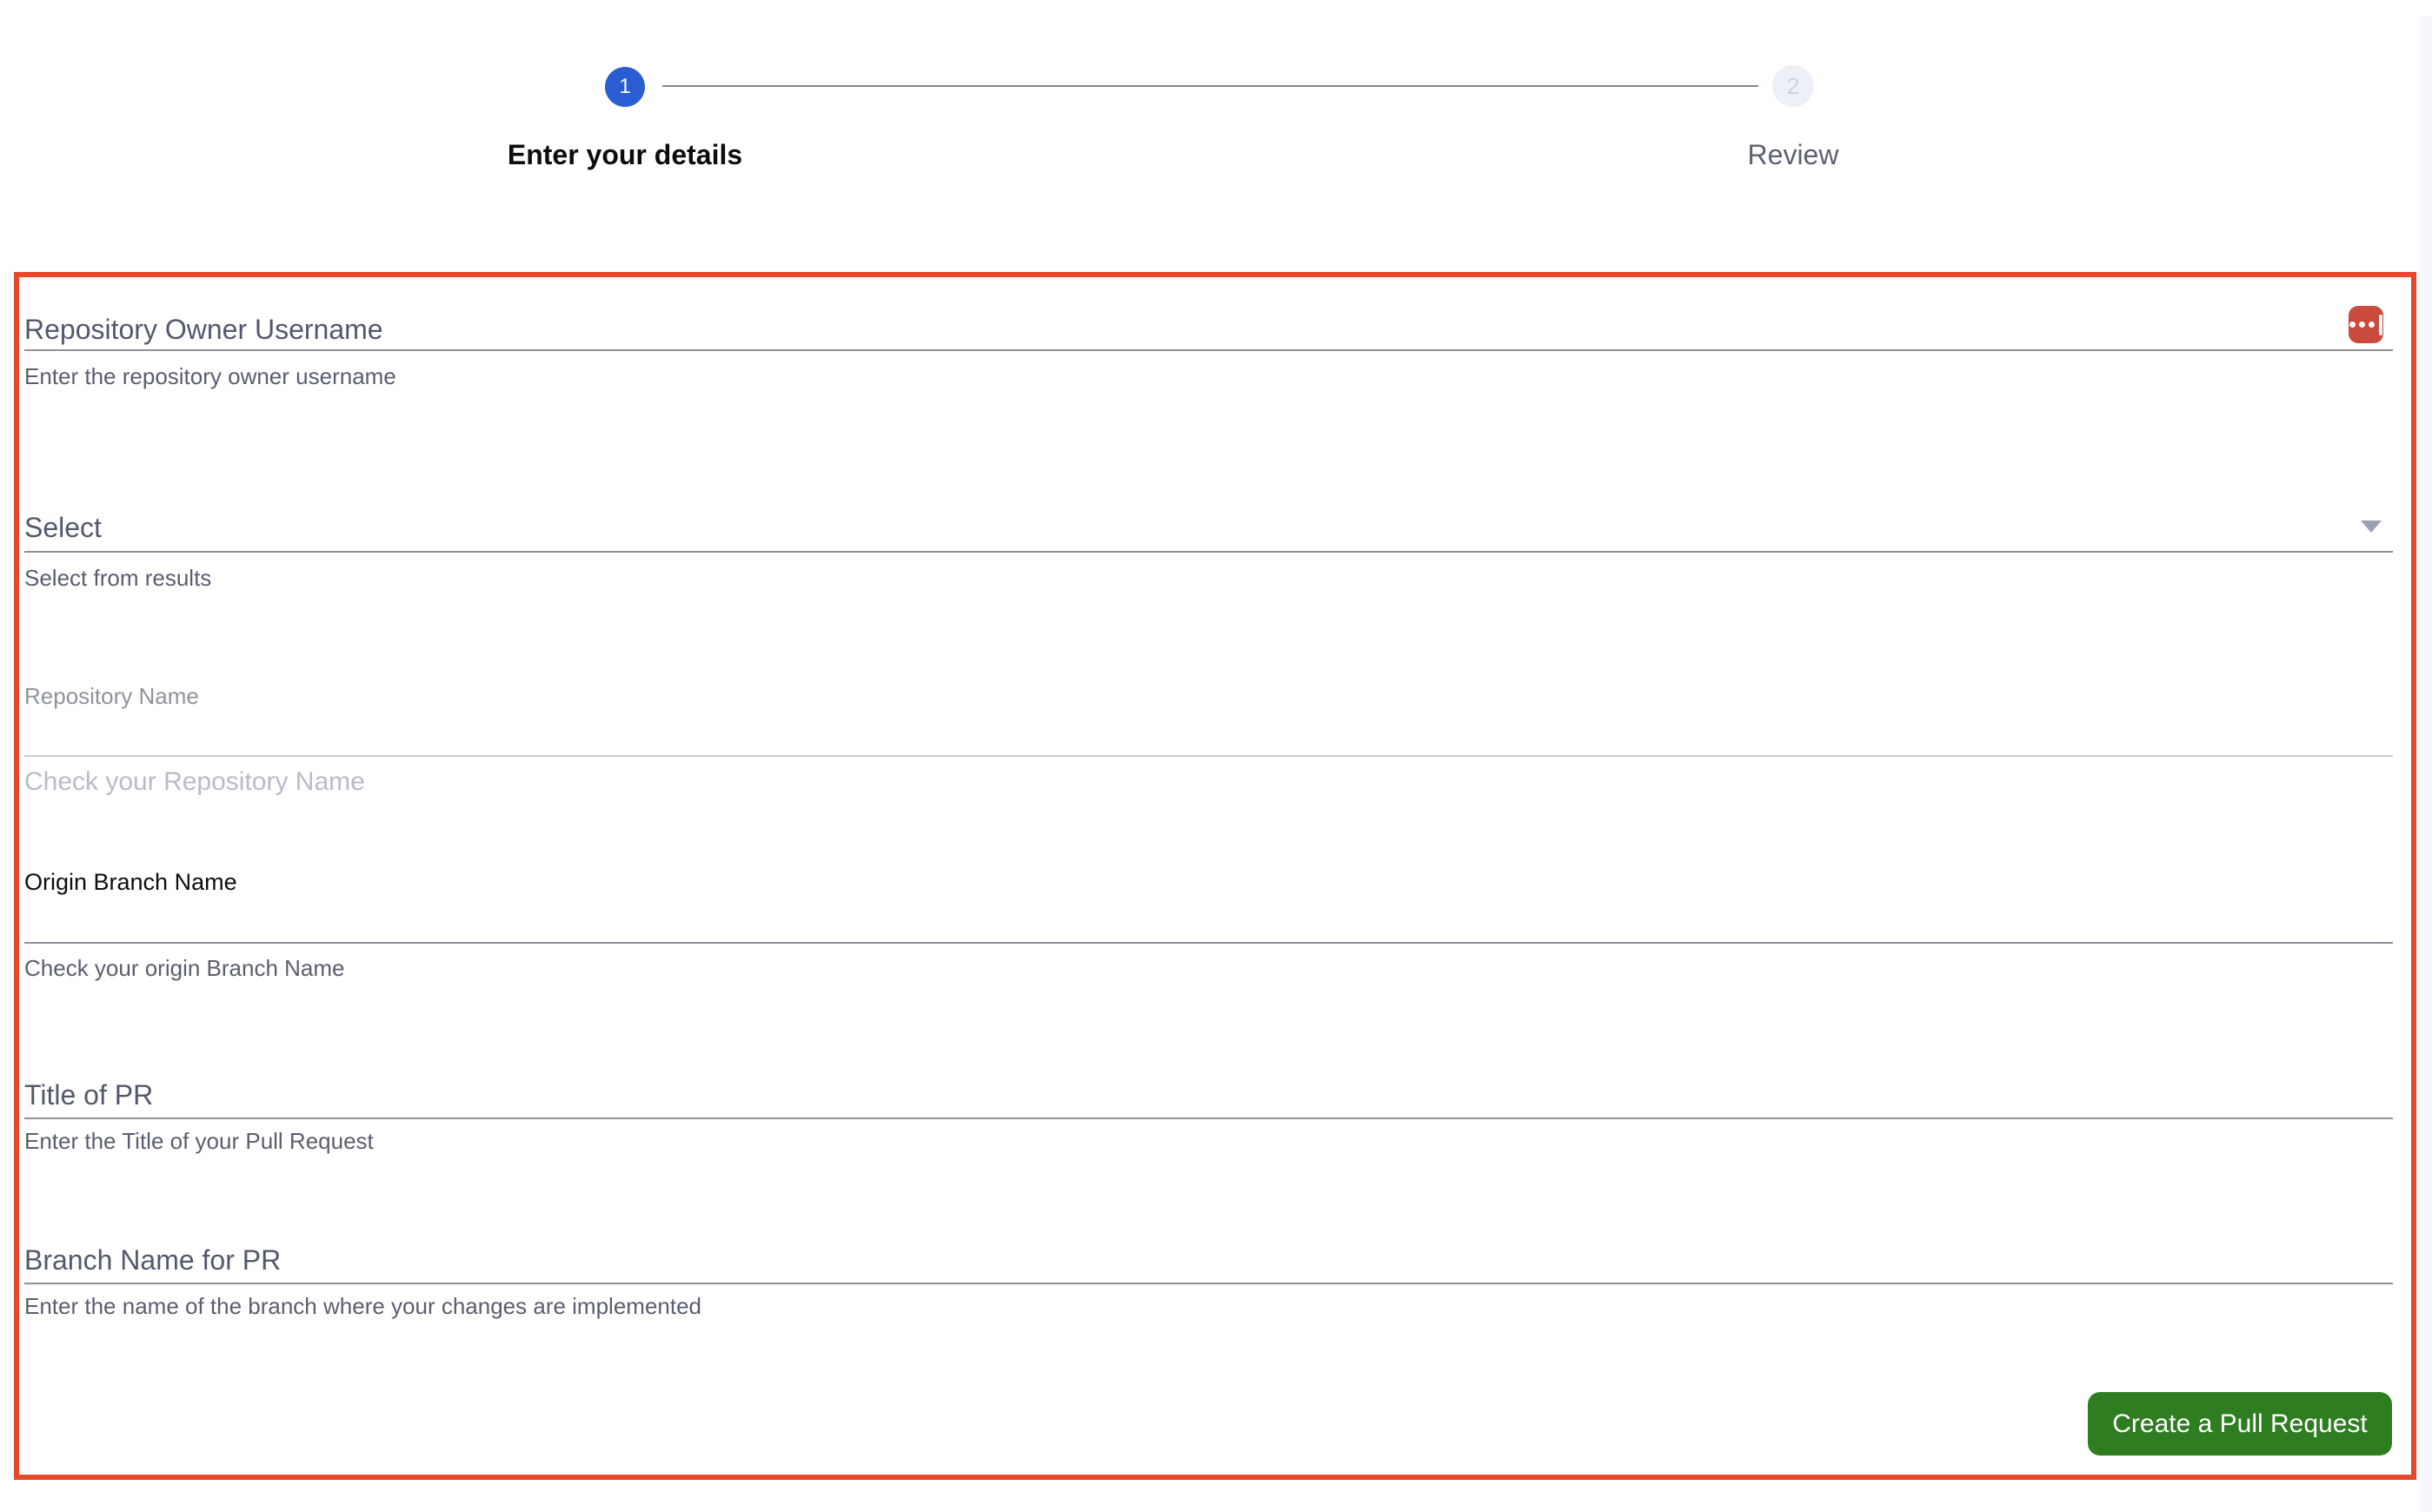  What do you see at coordinates (1209, 1283) in the screenshot?
I see `pr-branch-name-underline` at bounding box center [1209, 1283].